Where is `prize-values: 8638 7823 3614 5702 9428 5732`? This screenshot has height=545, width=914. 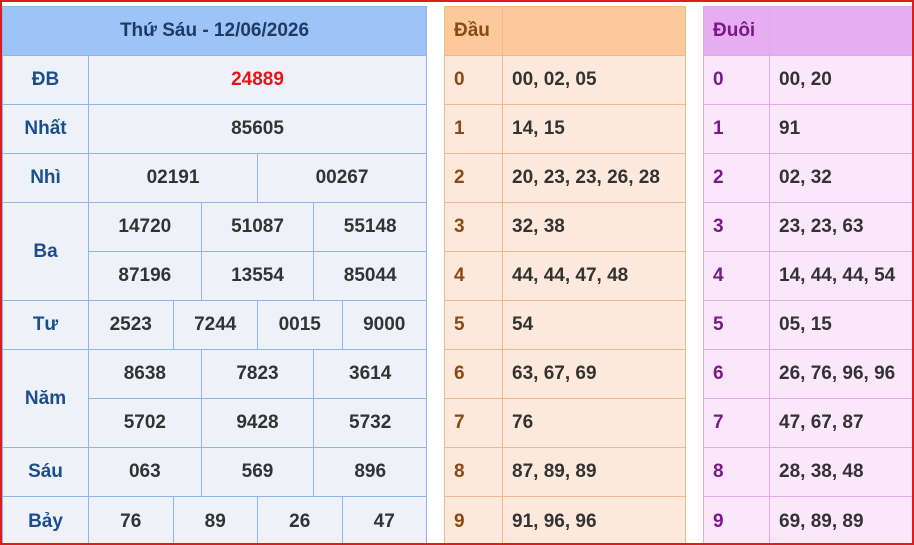
prize-values: 8638 7823 3614 5702 9428 5732 is located at coordinates (257, 398).